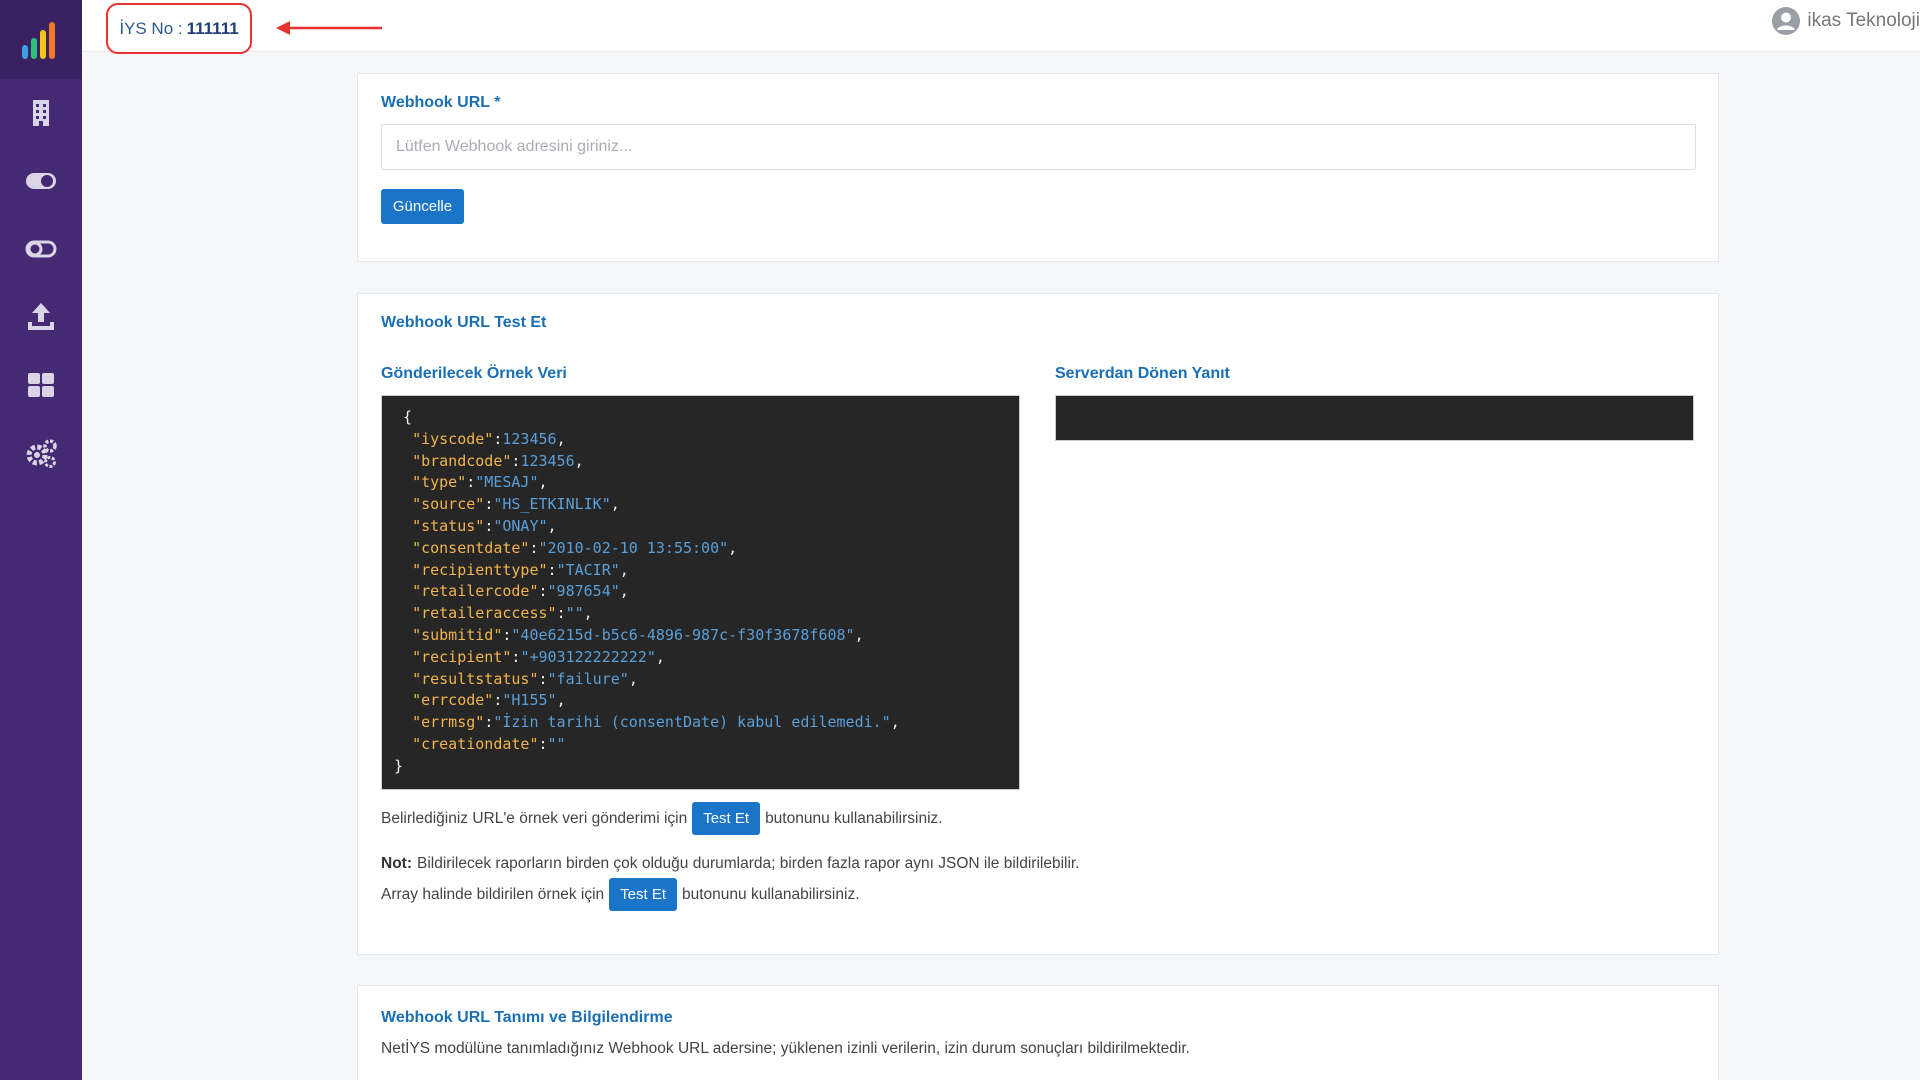  Describe the element at coordinates (453, 438) in the screenshot. I see `json-key: "iyscode"` at that location.